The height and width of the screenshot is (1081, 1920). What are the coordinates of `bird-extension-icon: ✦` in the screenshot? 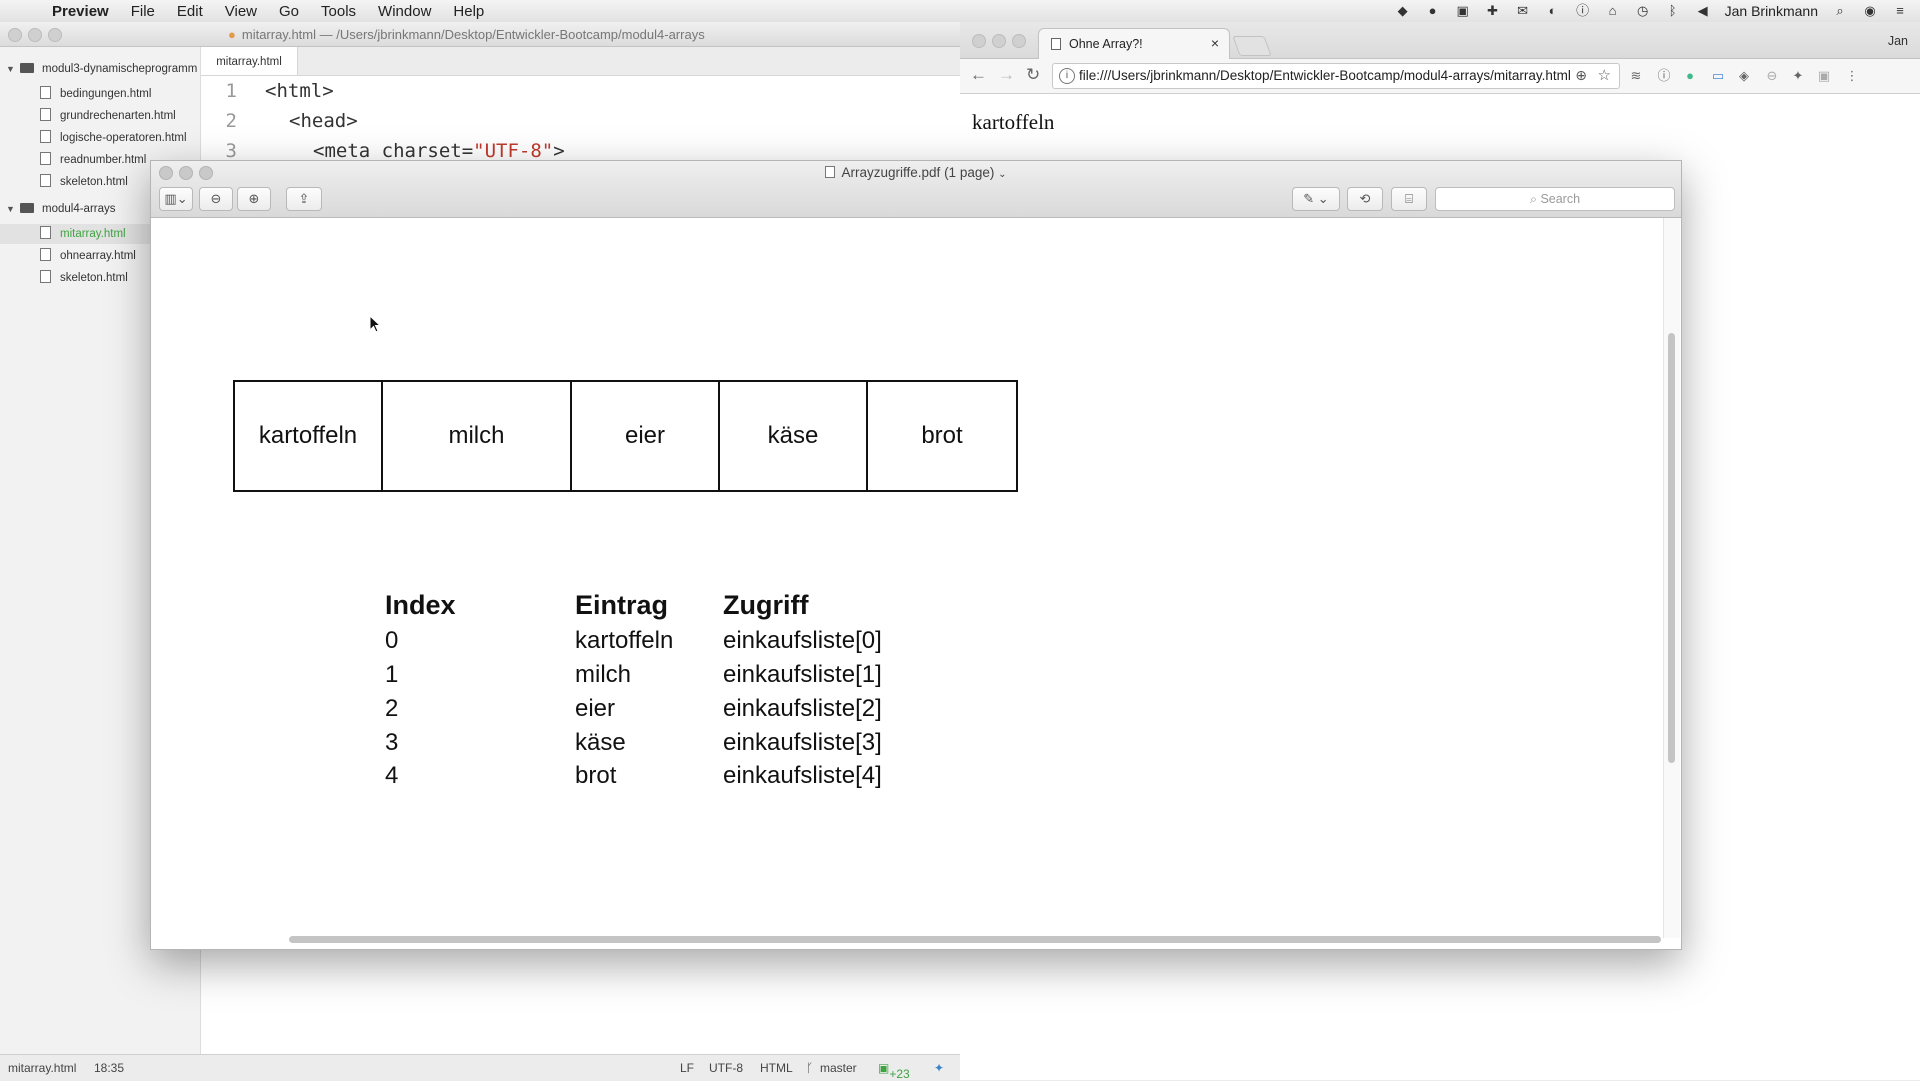 It's located at (1798, 76).